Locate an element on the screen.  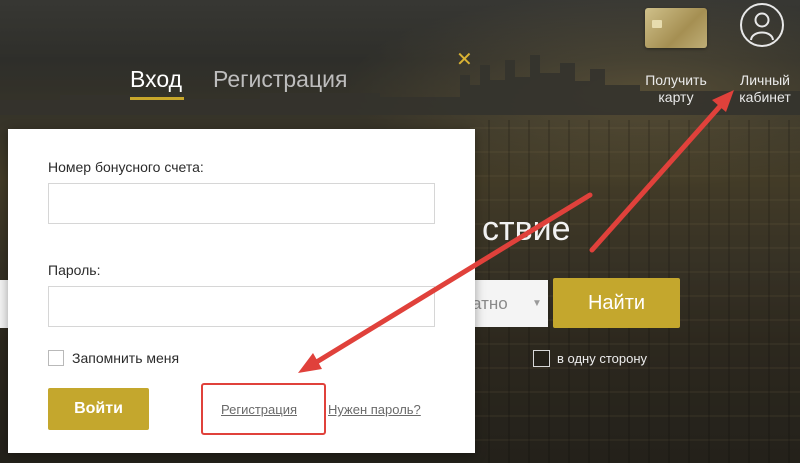
remember-me-checkbox is located at coordinates (56, 358).